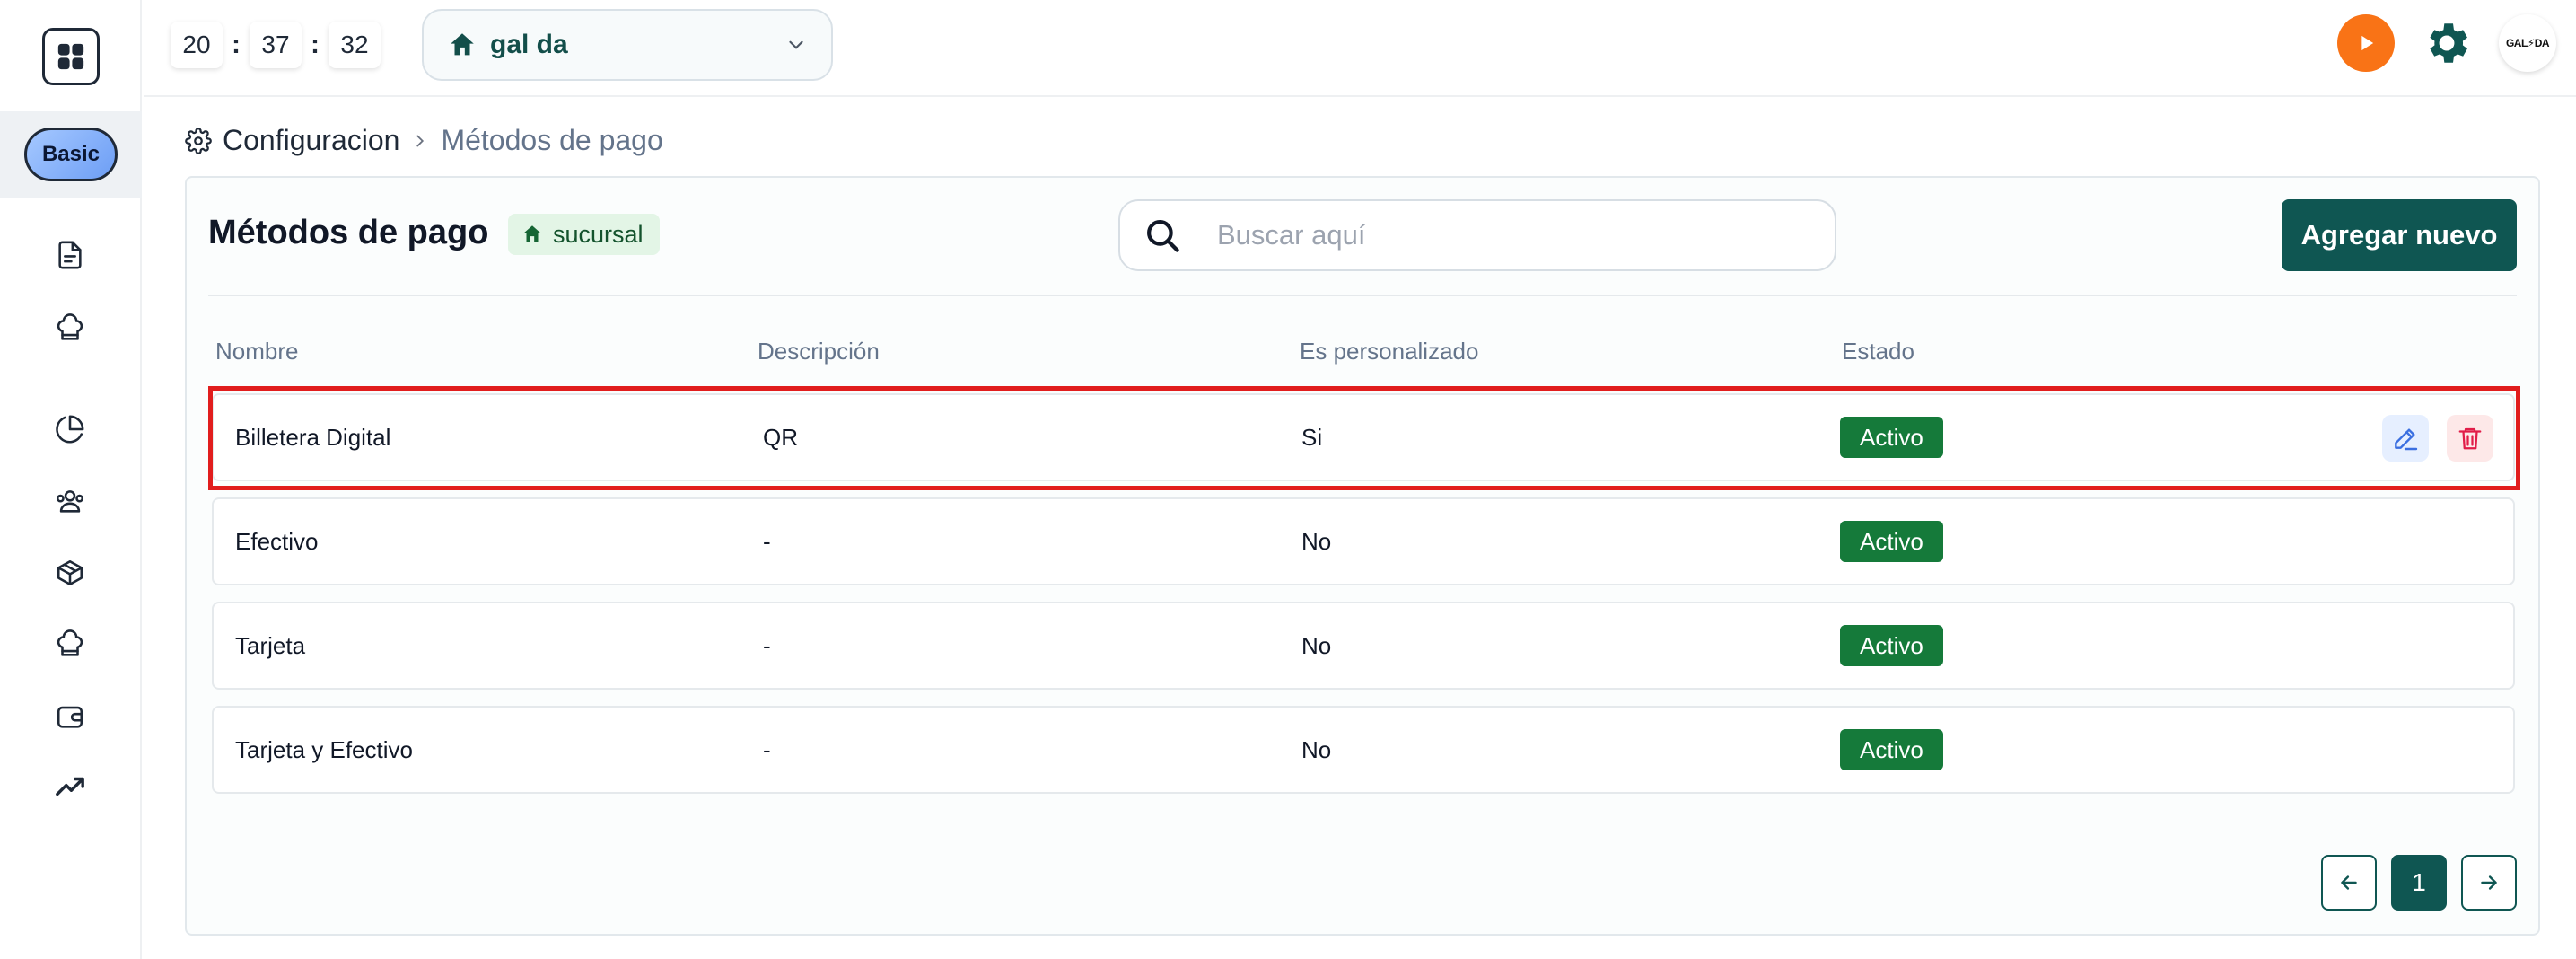 The image size is (2576, 959). I want to click on page-title: Métodos de pago, so click(348, 232).